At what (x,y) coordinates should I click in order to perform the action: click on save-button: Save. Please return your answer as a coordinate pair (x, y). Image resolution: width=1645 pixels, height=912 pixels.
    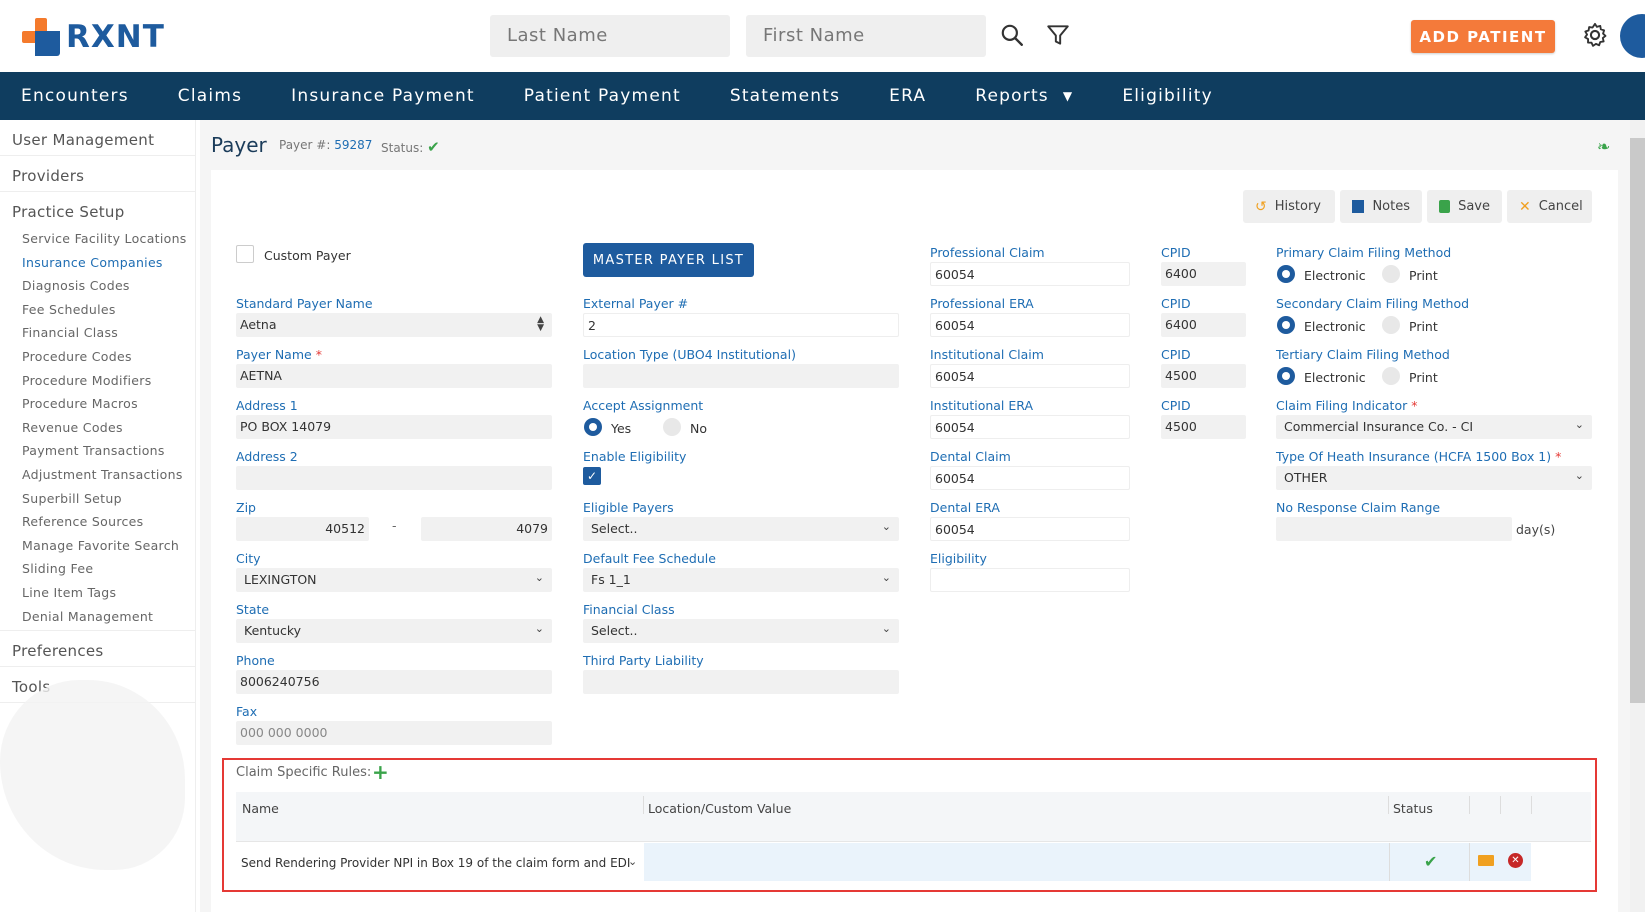
    Looking at the image, I should click on (1464, 206).